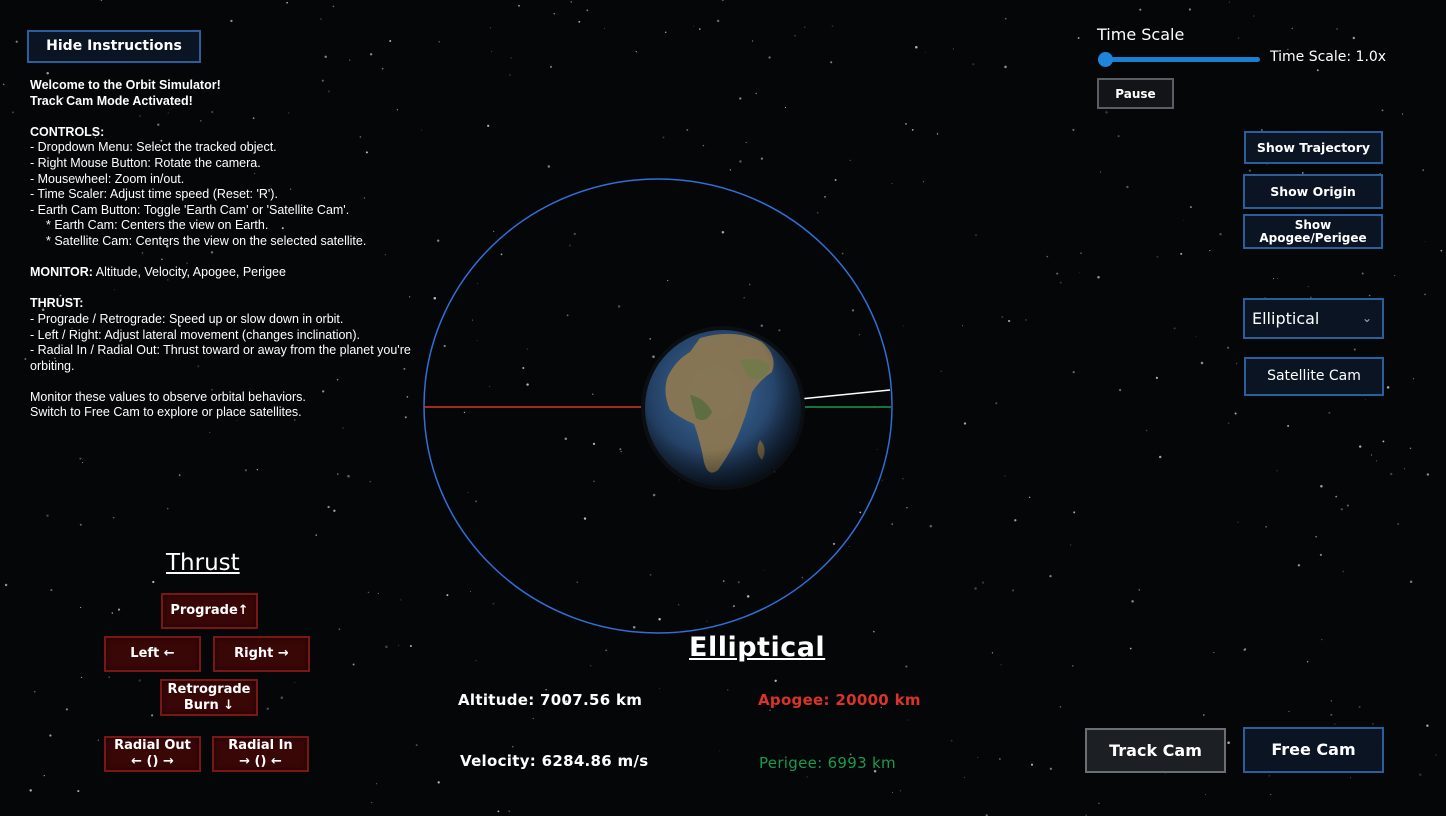  What do you see at coordinates (827, 763) in the screenshot?
I see `perigee-readout: Perigee: 6993 km` at bounding box center [827, 763].